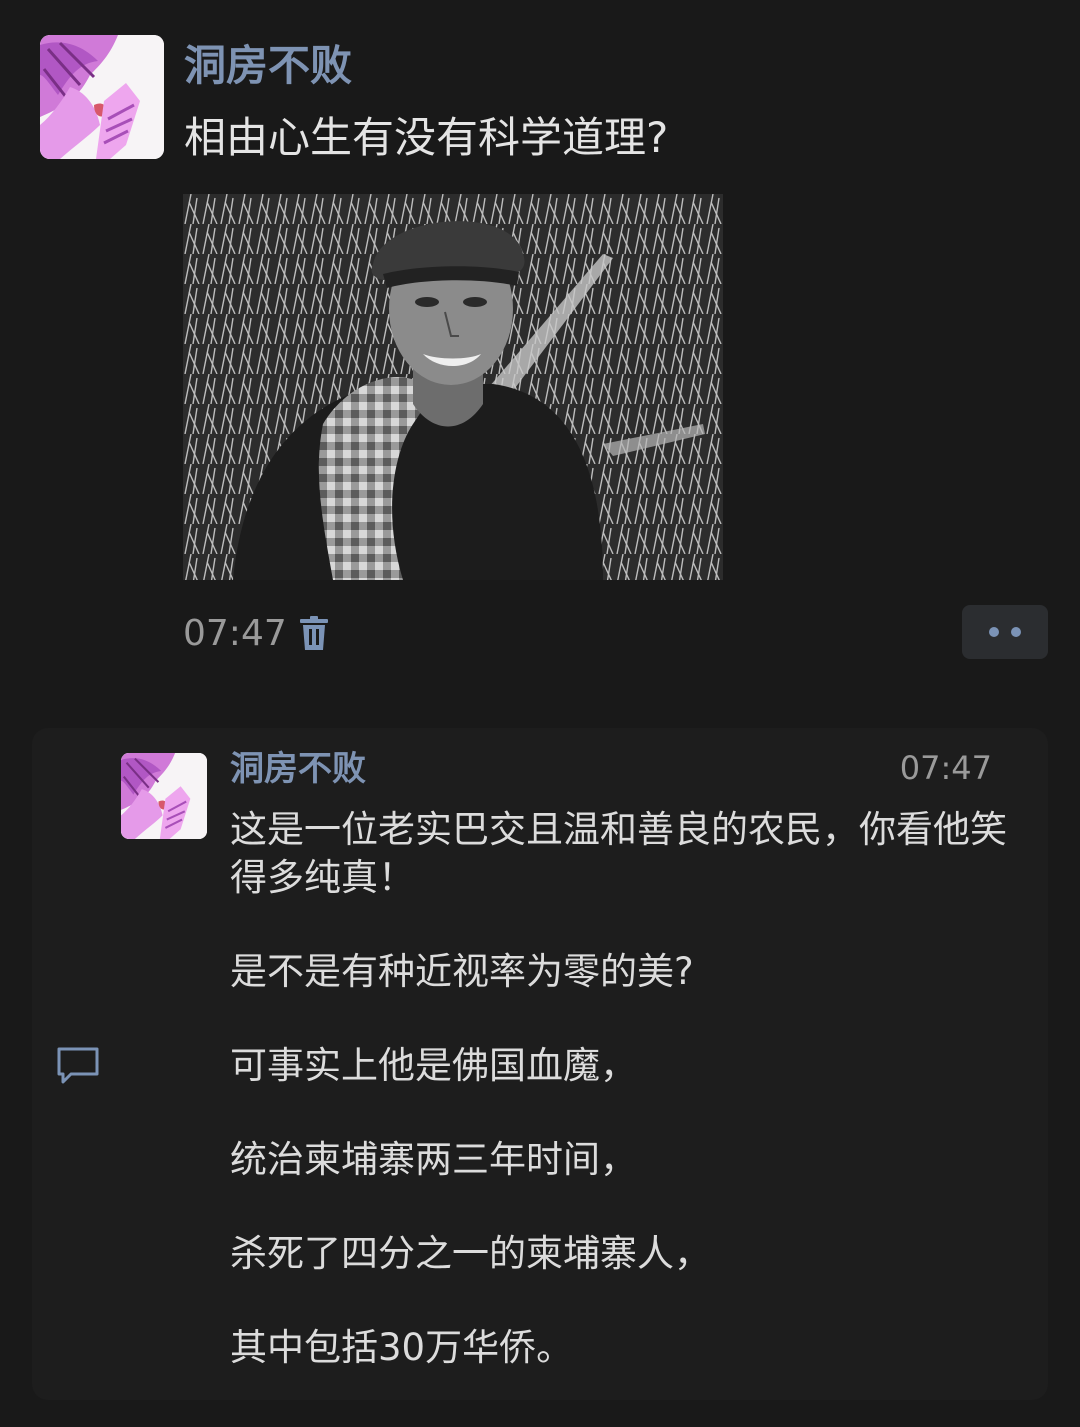  What do you see at coordinates (402, 1347) in the screenshot?
I see `comment-line: 其中包括30万华侨。` at bounding box center [402, 1347].